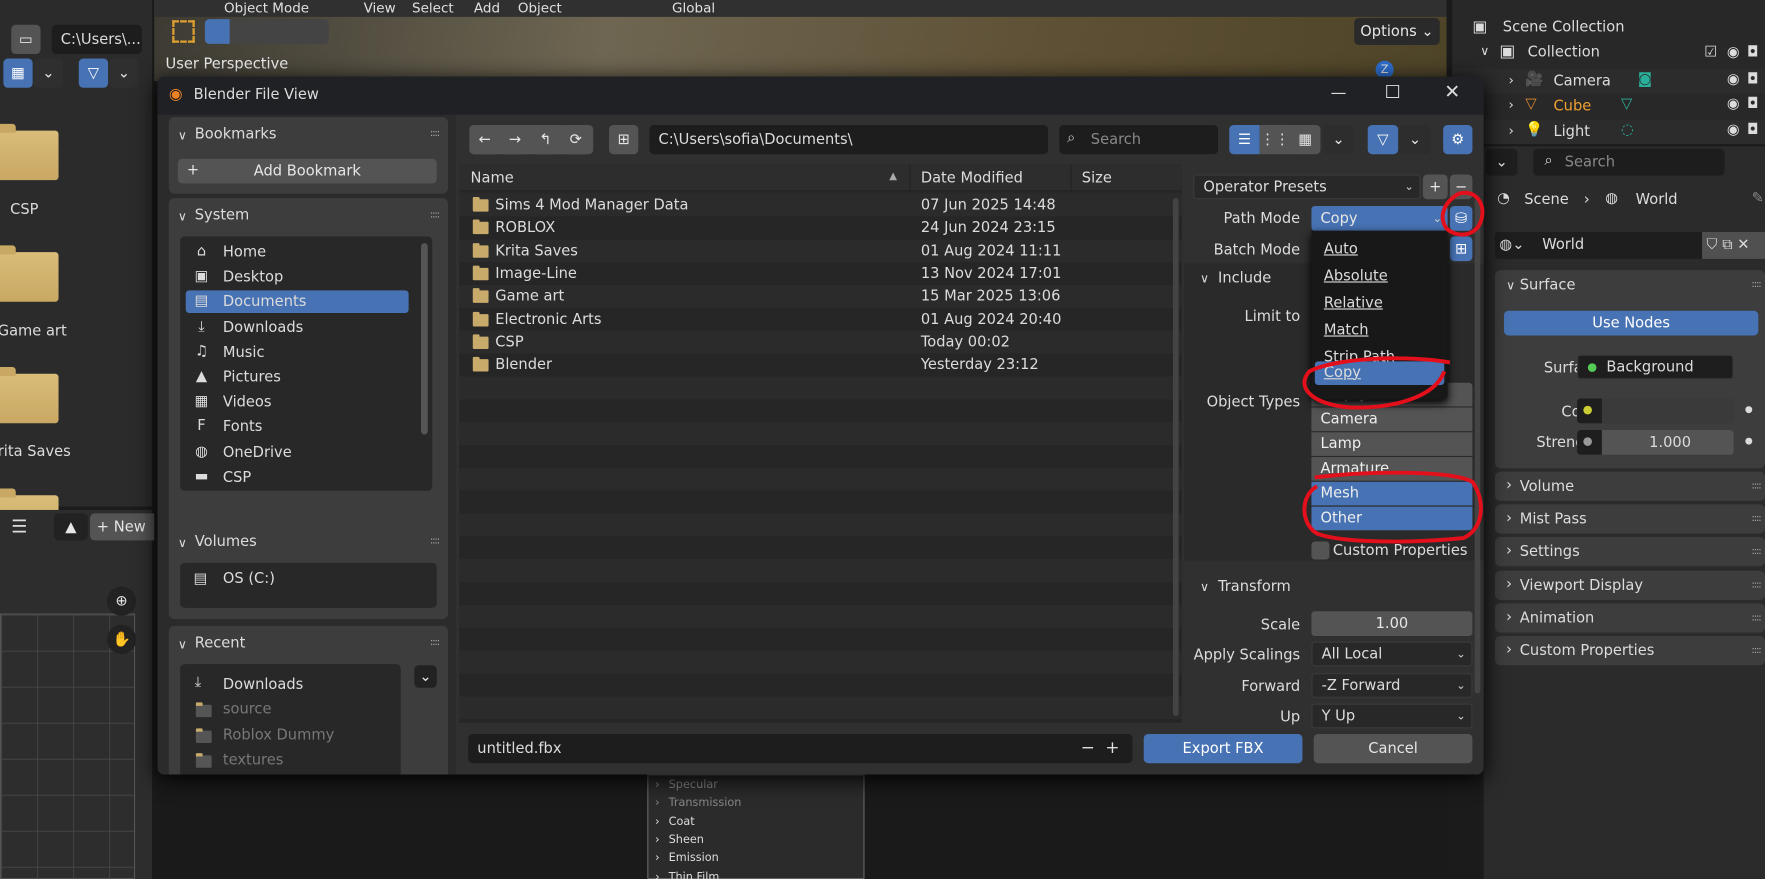 Image resolution: width=1765 pixels, height=879 pixels. I want to click on annotation-circle-embed, so click(1462, 213).